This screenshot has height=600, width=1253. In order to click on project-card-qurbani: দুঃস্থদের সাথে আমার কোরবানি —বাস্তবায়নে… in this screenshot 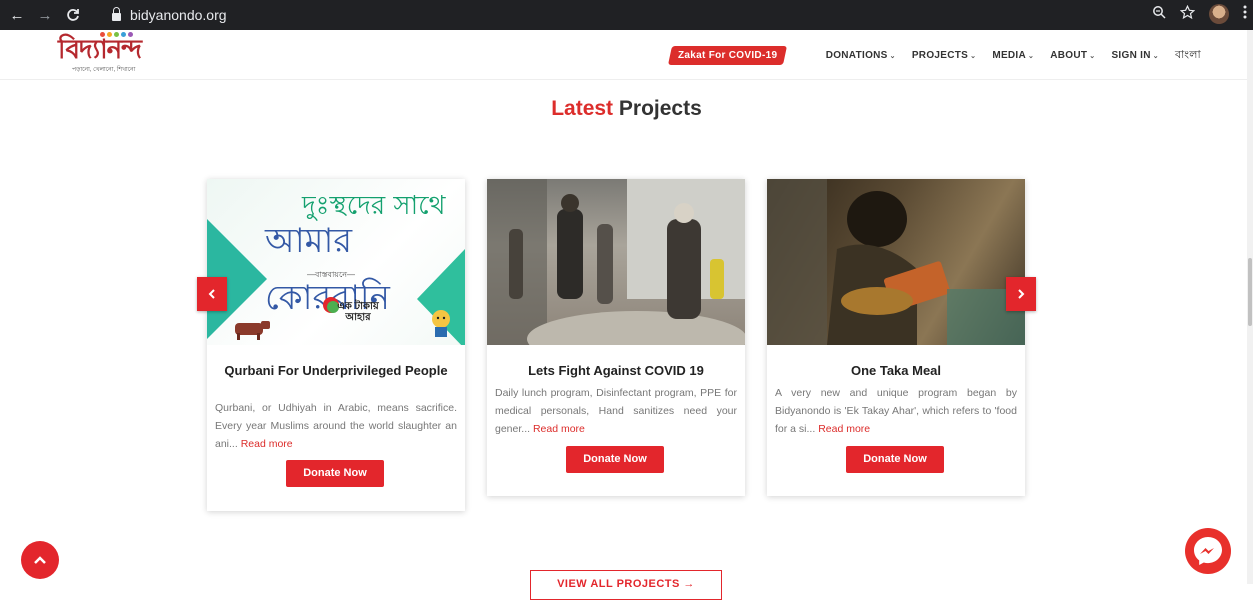, I will do `click(336, 345)`.